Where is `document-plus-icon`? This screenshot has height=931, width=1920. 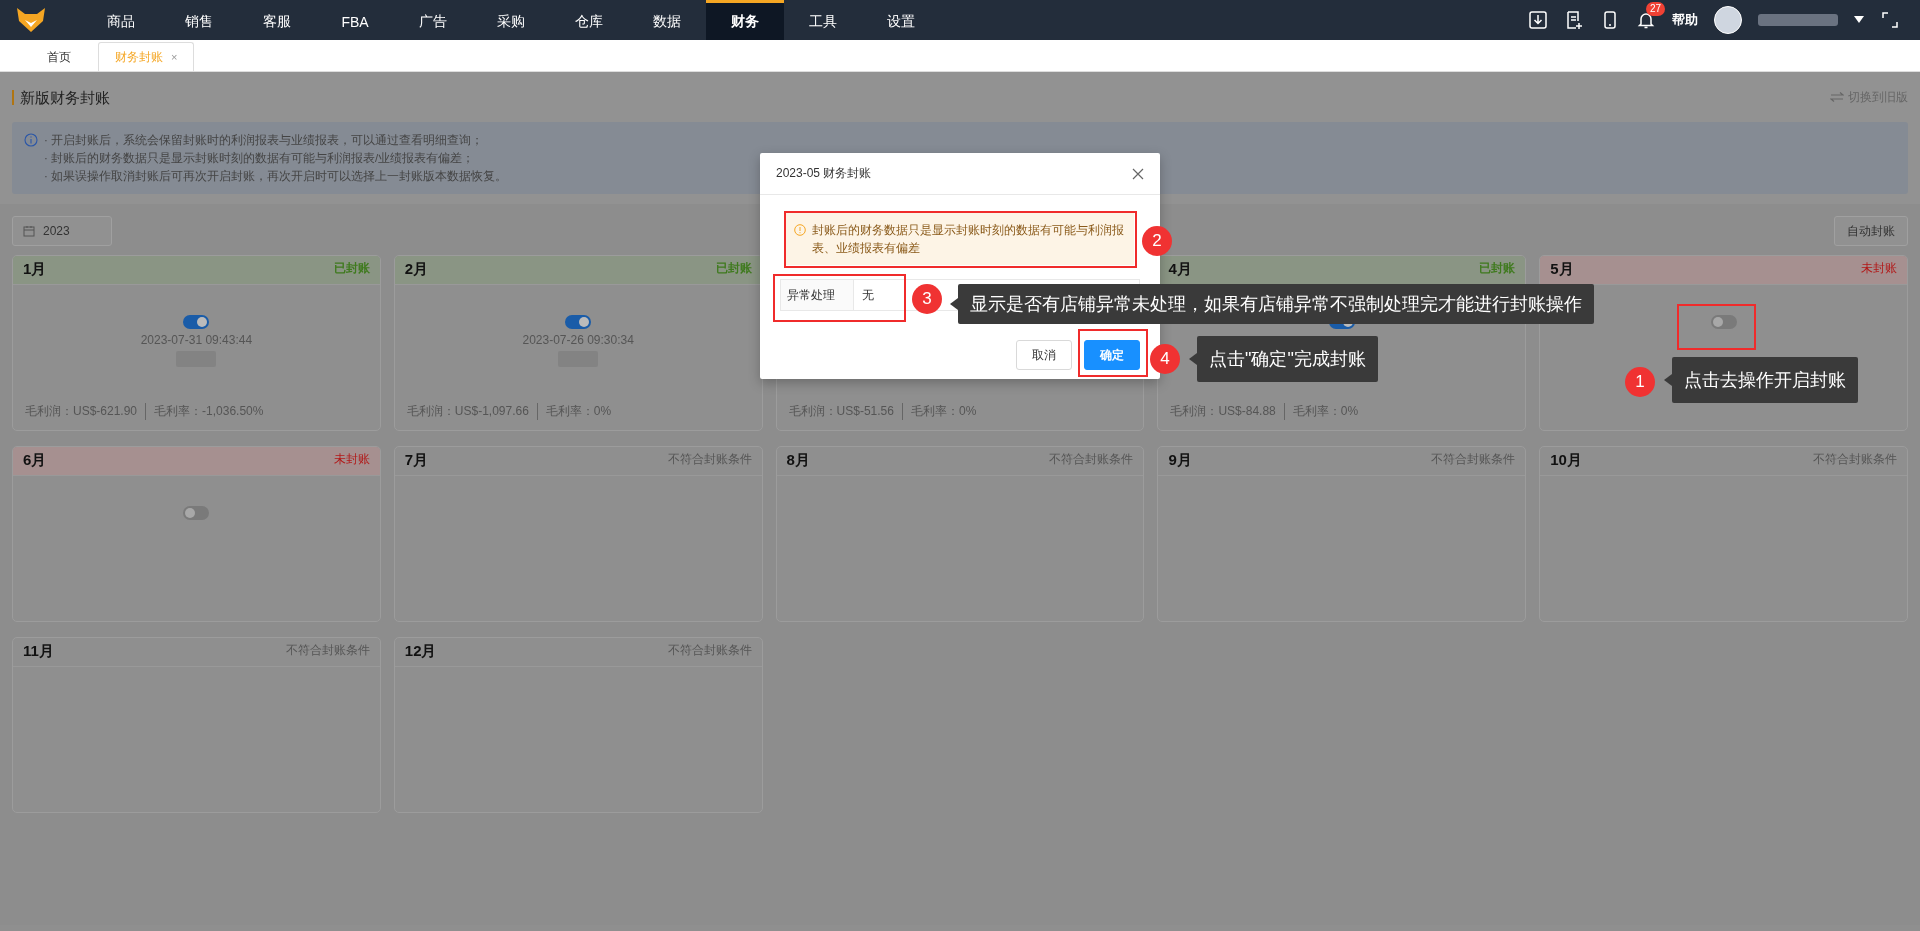 document-plus-icon is located at coordinates (1574, 20).